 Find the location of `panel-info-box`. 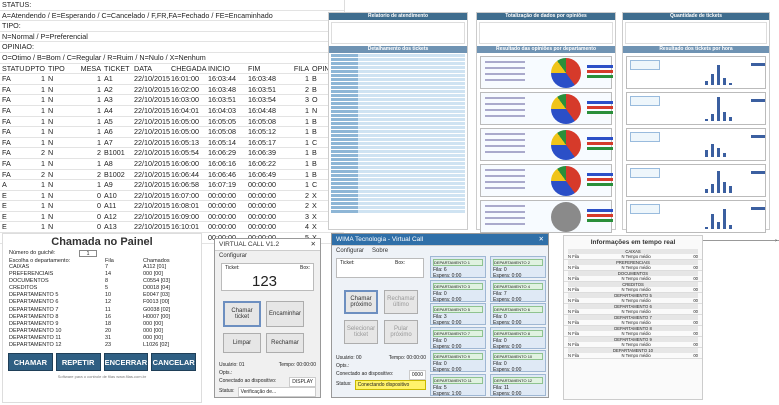

panel-info-box is located at coordinates (645, 209).